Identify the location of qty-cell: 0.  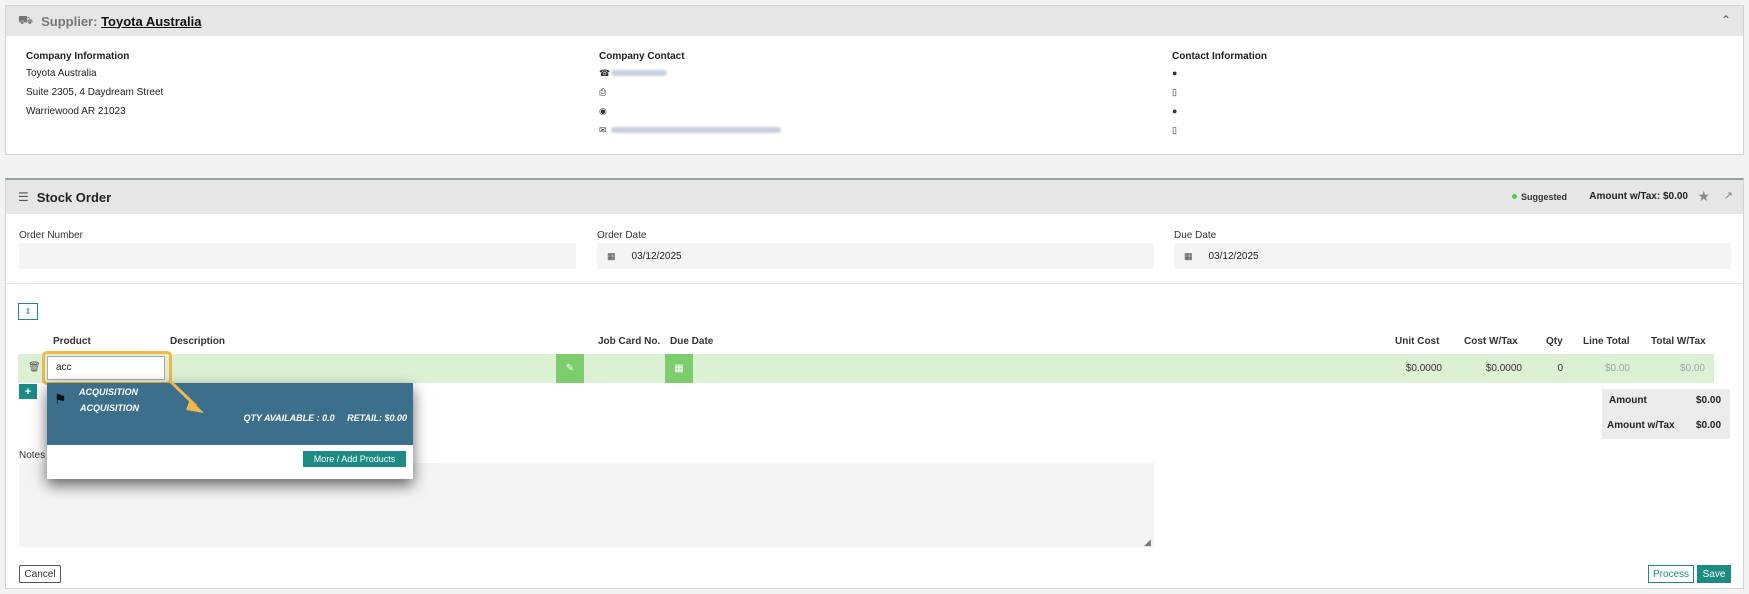
(1554, 368).